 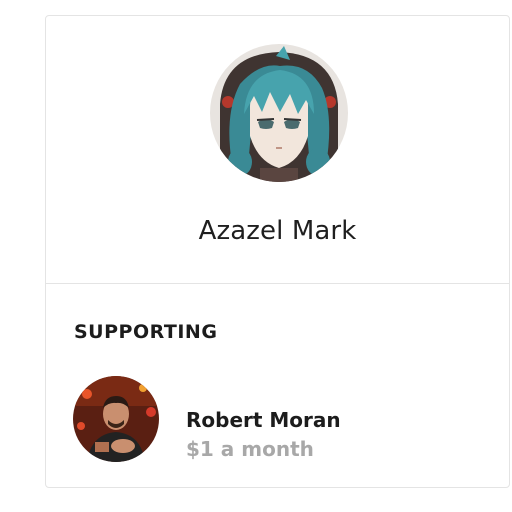 What do you see at coordinates (146, 332) in the screenshot?
I see `supporting-heading: SUPPORTING` at bounding box center [146, 332].